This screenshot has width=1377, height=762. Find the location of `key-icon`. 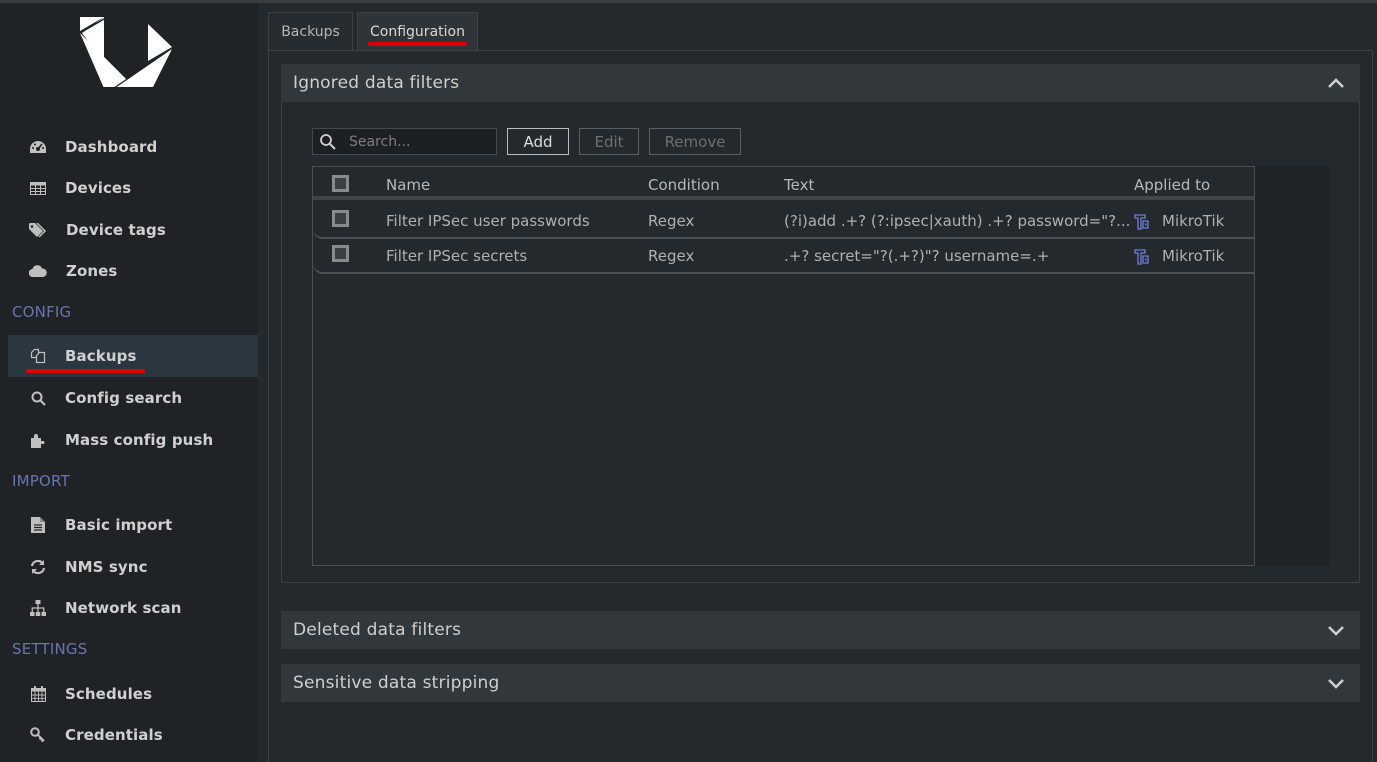

key-icon is located at coordinates (38, 735).